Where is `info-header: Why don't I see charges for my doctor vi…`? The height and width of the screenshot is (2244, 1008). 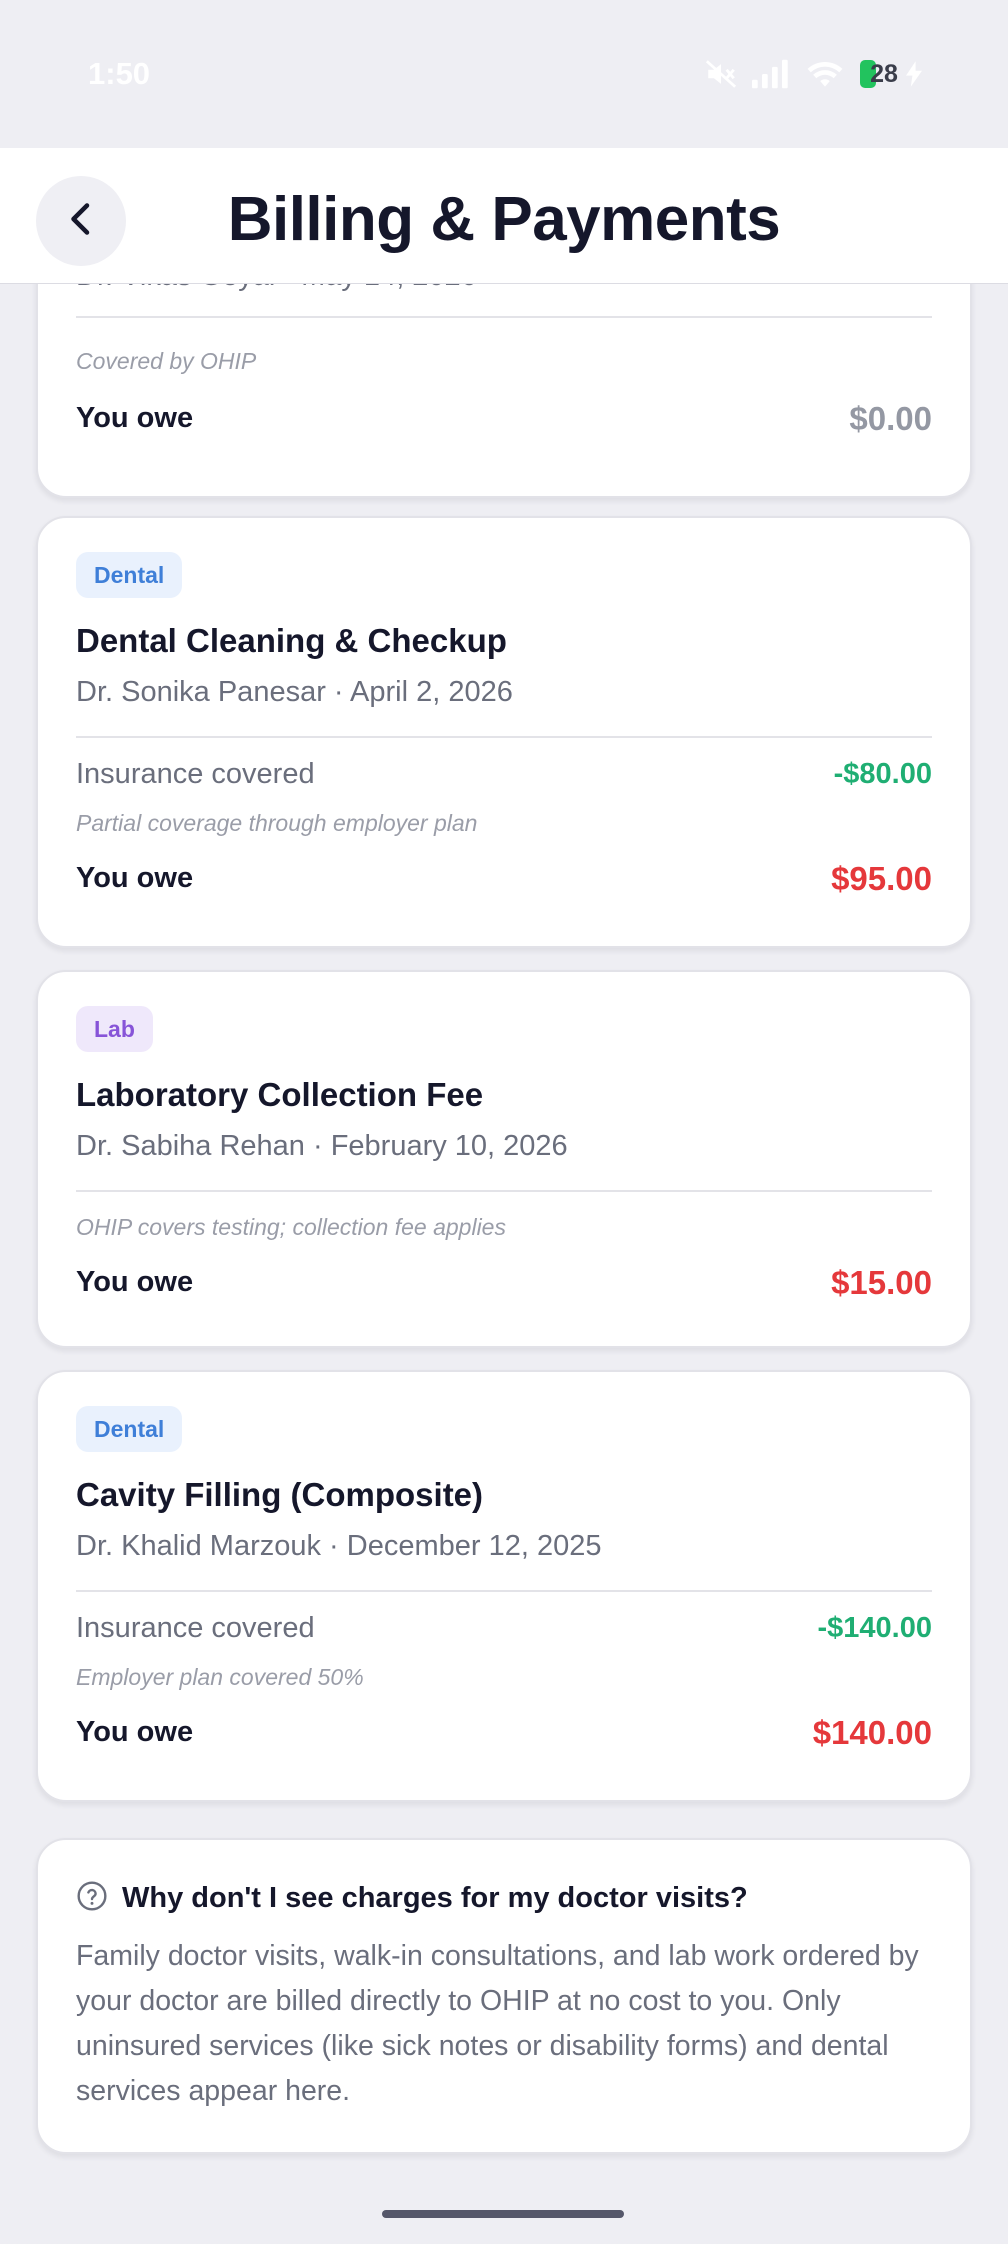
info-header: Why don't I see charges for my doctor vi… is located at coordinates (412, 1898).